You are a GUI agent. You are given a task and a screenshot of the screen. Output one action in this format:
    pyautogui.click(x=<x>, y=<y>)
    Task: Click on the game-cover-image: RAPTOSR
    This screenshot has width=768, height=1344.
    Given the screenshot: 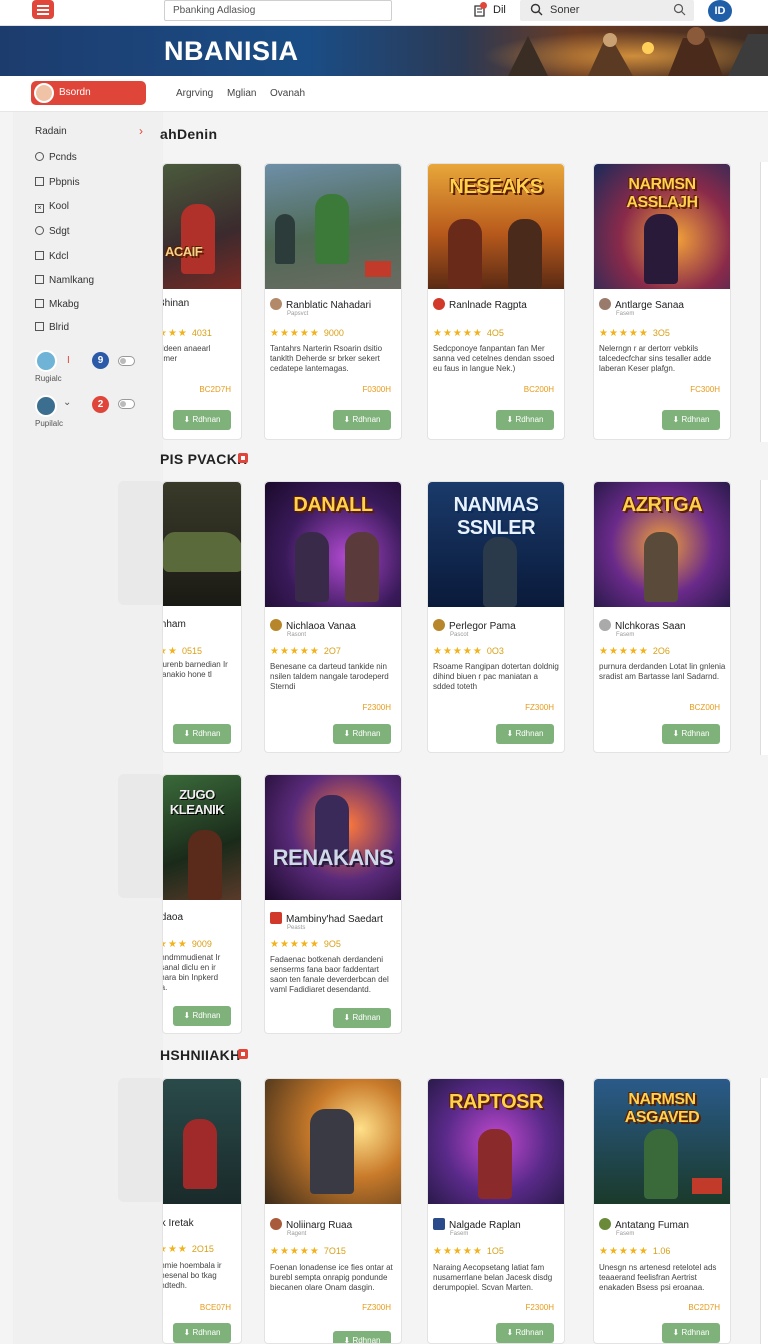 What is the action you would take?
    pyautogui.click(x=496, y=1141)
    